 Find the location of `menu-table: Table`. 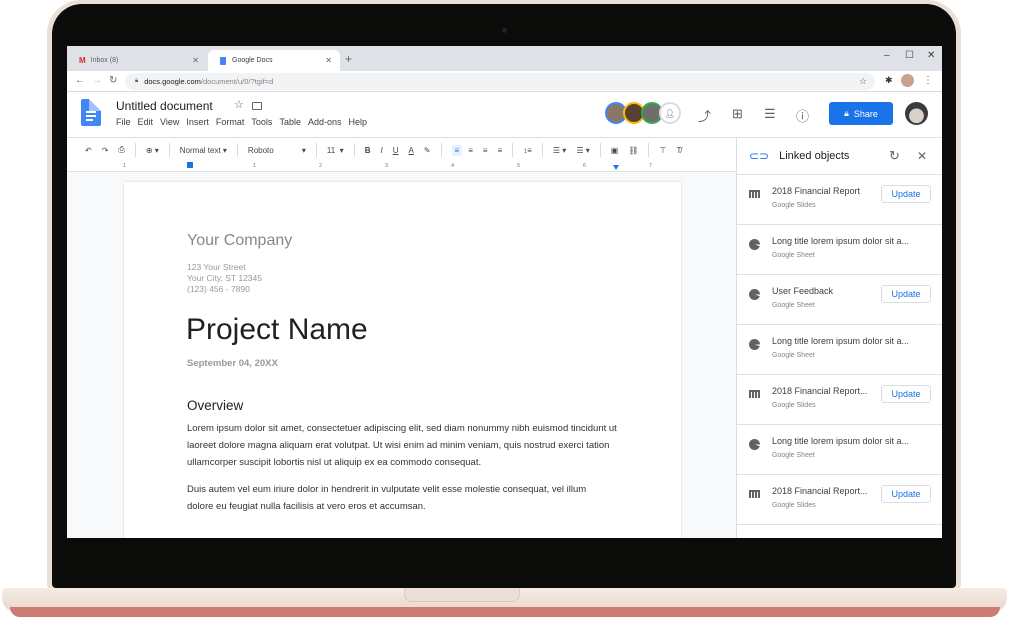

menu-table: Table is located at coordinates (290, 122).